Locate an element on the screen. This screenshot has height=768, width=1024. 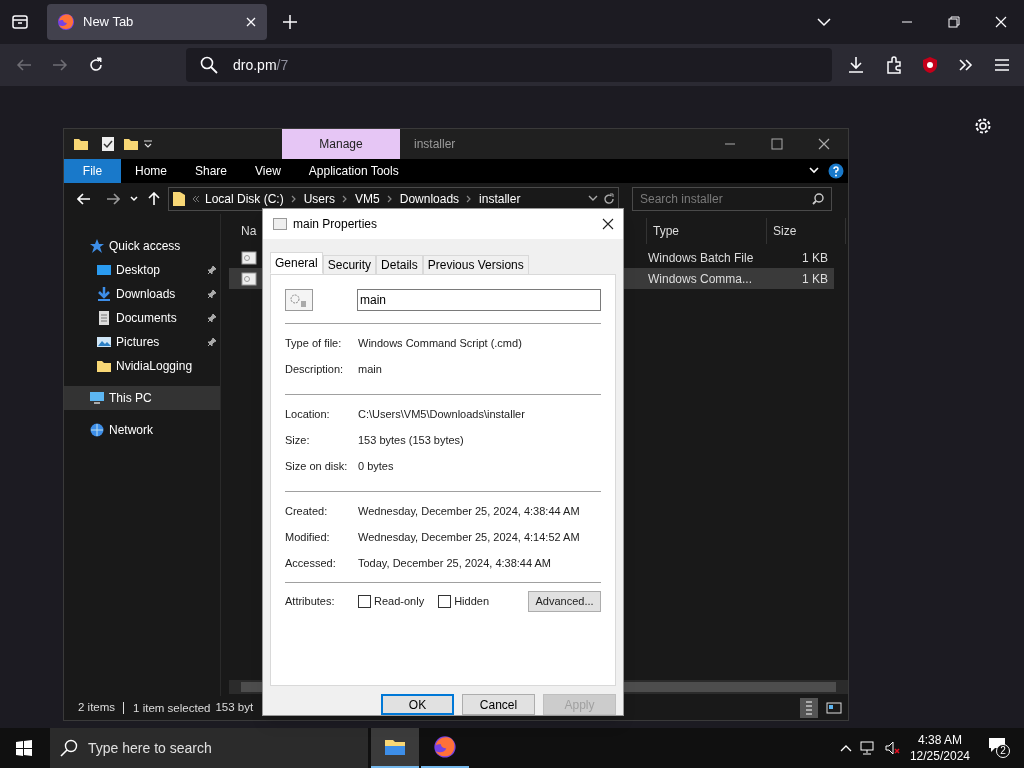
property-label: Size: is located at coordinates (298, 440).